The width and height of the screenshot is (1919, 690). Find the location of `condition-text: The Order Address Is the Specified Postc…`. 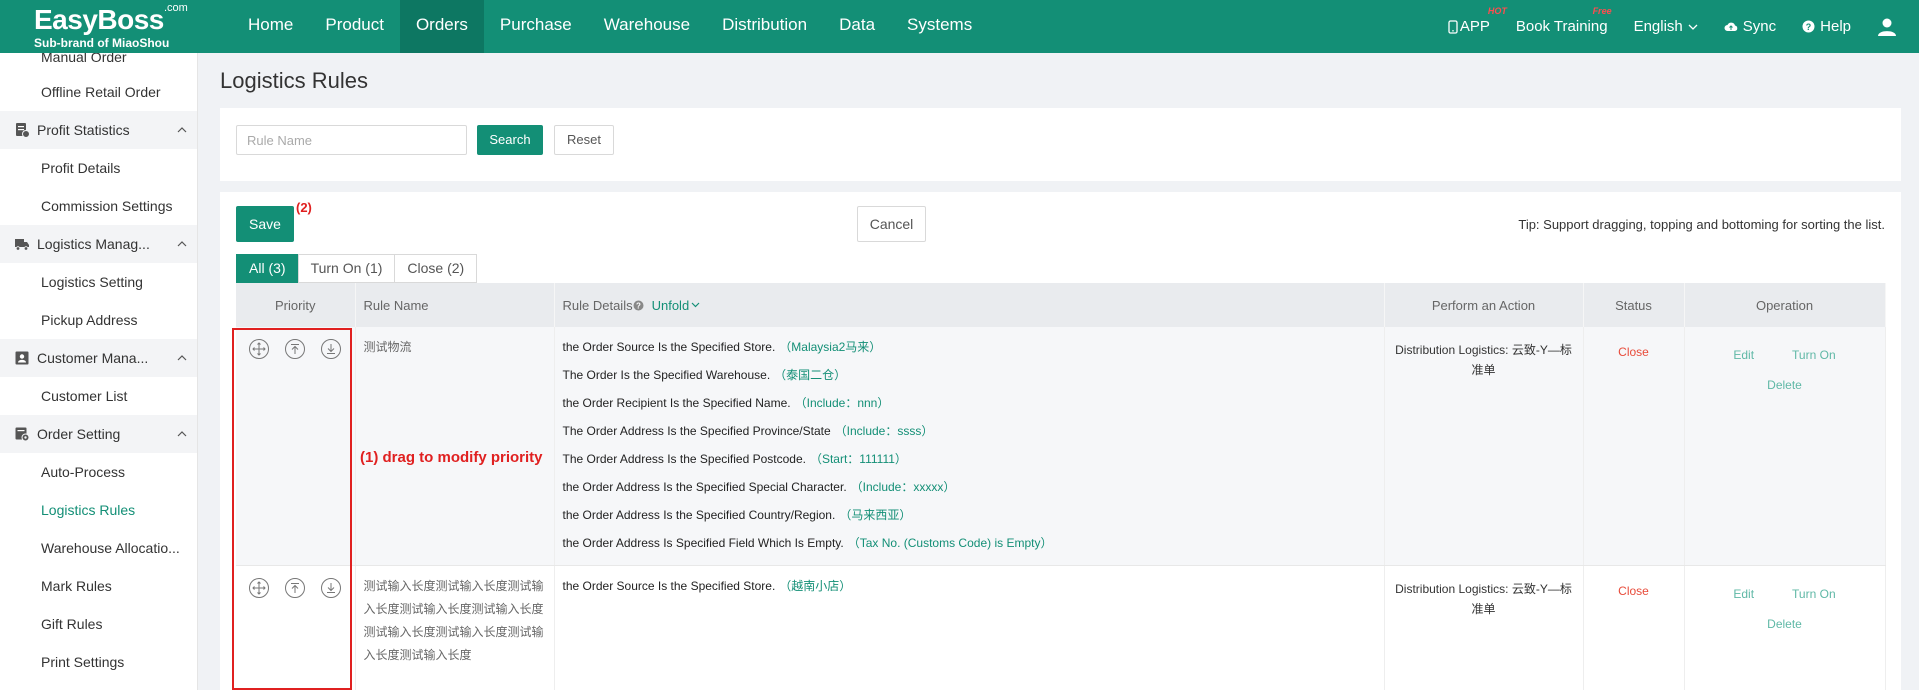

condition-text: The Order Address Is the Specified Postc… is located at coordinates (684, 459).